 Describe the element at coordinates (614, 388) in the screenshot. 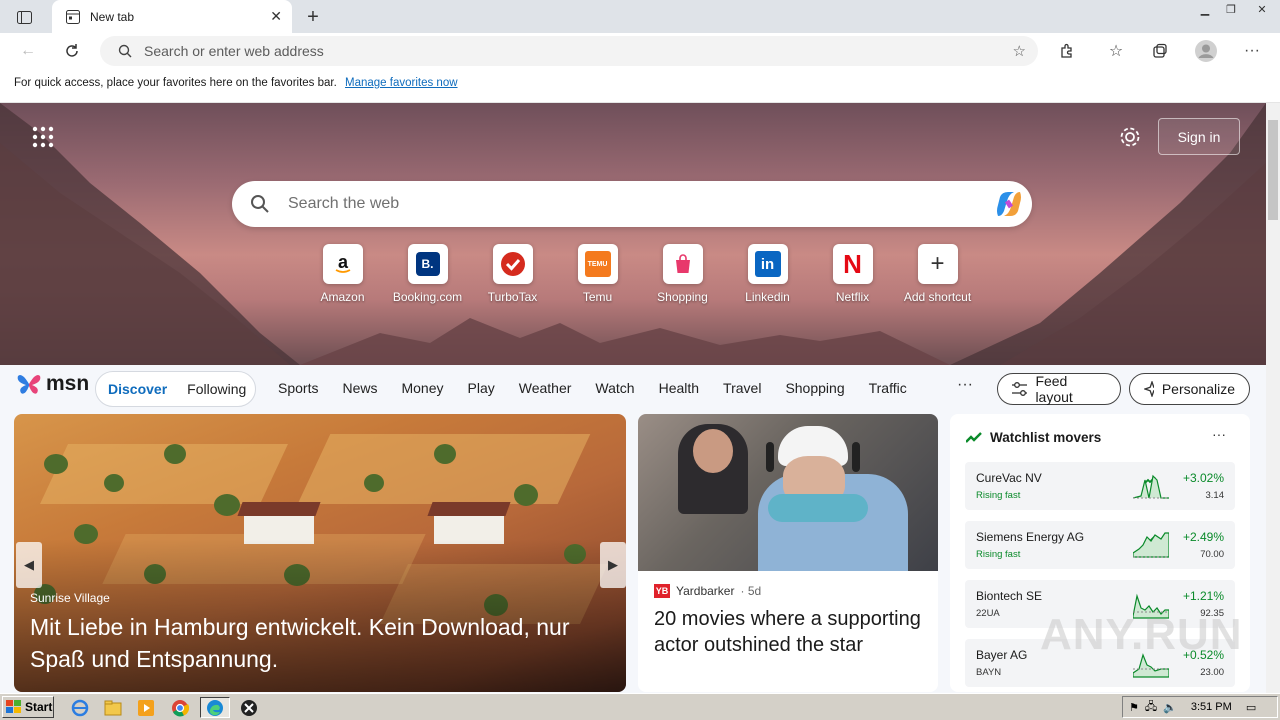

I see `nav-watch: Watch` at that location.